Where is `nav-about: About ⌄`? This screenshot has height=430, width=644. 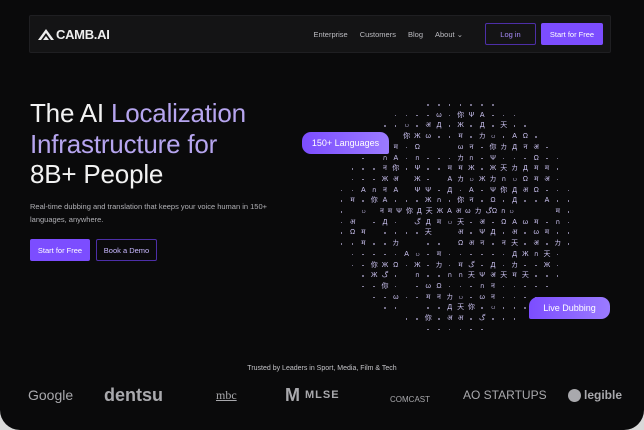
nav-about: About ⌄ is located at coordinates (449, 34).